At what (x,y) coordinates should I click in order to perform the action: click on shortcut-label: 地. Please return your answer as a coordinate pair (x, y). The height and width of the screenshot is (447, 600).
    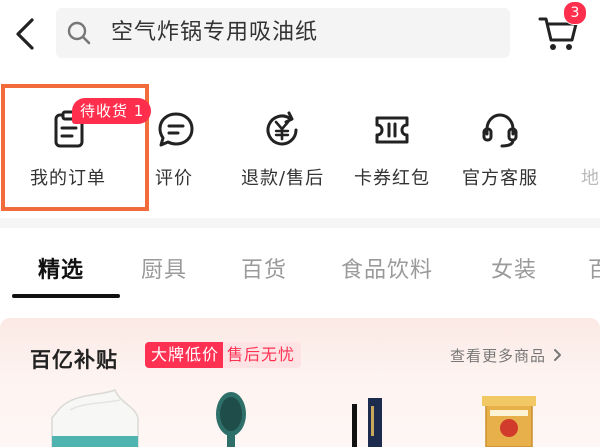
    Looking at the image, I should click on (590, 178).